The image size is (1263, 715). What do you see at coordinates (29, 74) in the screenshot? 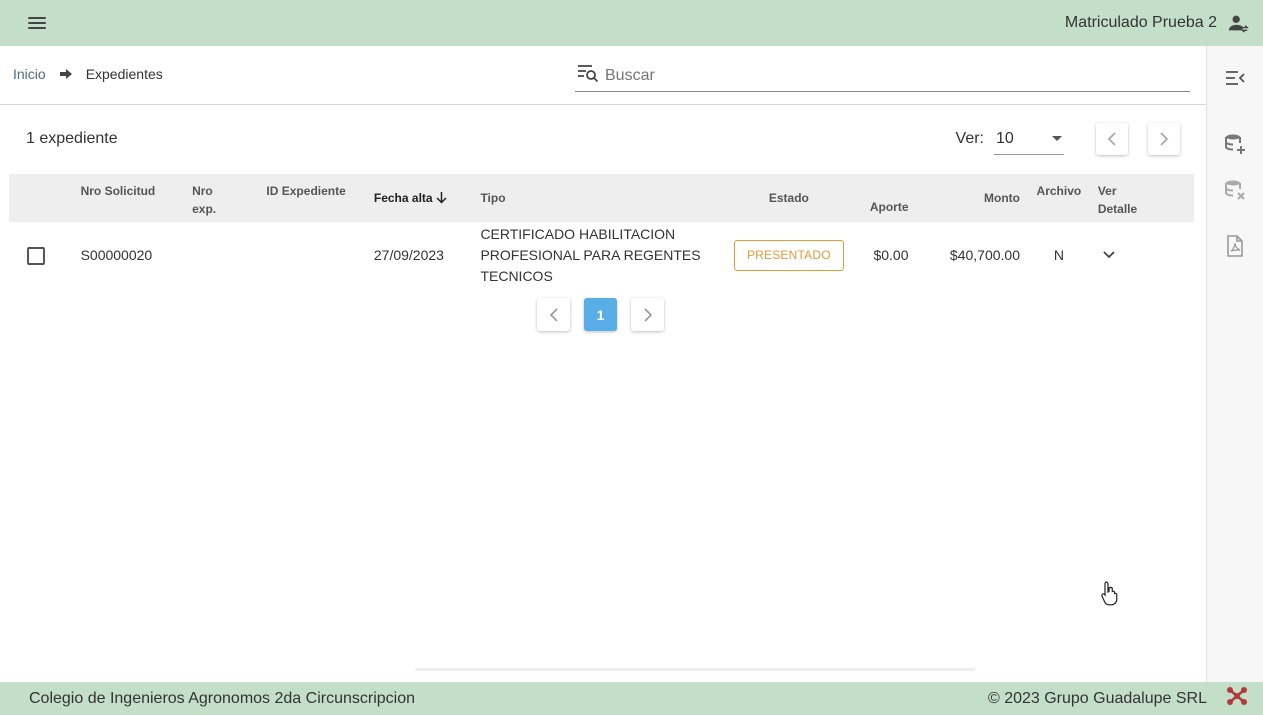
I see `breadcrumb-home: Inicio` at bounding box center [29, 74].